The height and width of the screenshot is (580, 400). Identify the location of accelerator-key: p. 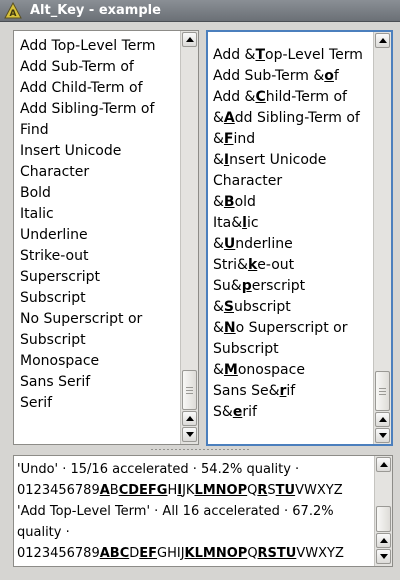
(246, 286).